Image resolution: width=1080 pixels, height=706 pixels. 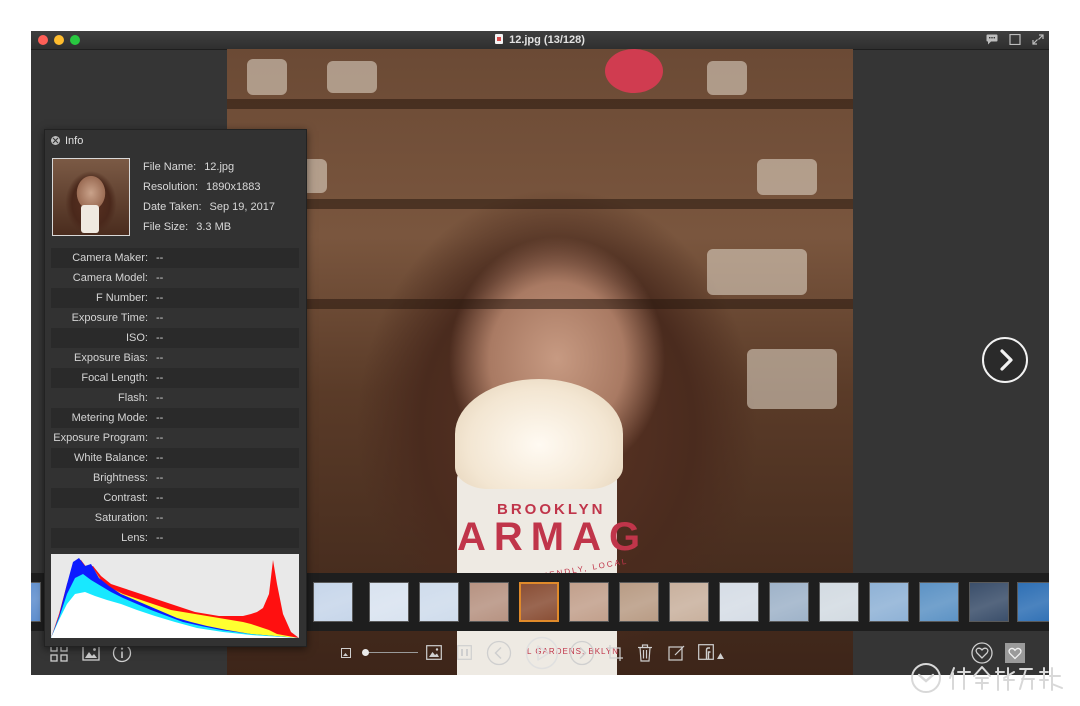 What do you see at coordinates (109, 418) in the screenshot?
I see `exif-label: Metering Mode:` at bounding box center [109, 418].